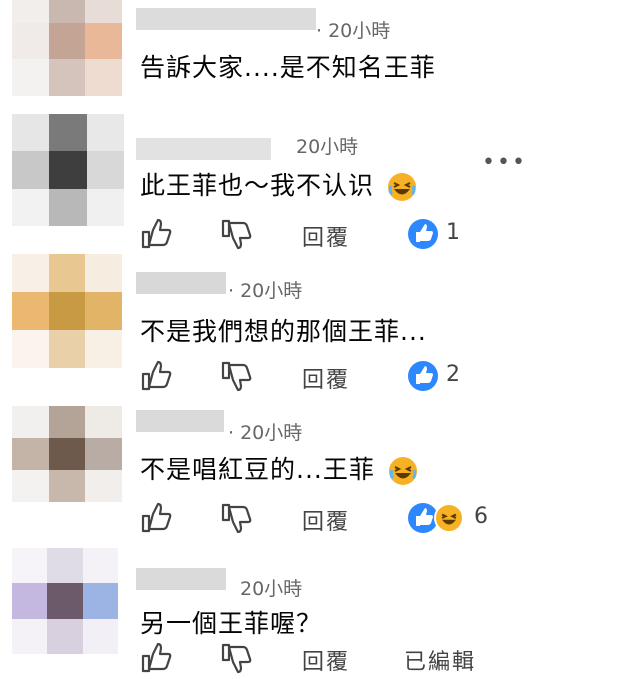  Describe the element at coordinates (453, 232) in the screenshot. I see `reaction-count: 1` at that location.